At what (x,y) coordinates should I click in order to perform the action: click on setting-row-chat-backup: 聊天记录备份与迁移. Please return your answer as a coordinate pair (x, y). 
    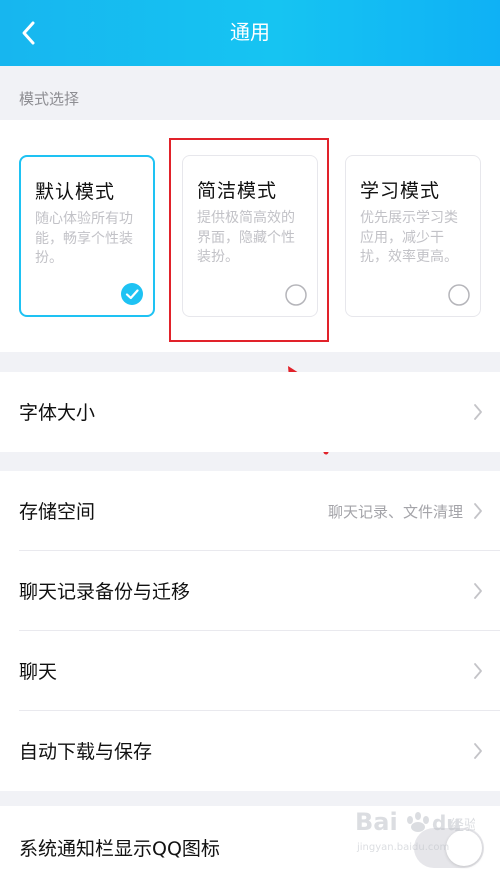
    Looking at the image, I should click on (250, 591).